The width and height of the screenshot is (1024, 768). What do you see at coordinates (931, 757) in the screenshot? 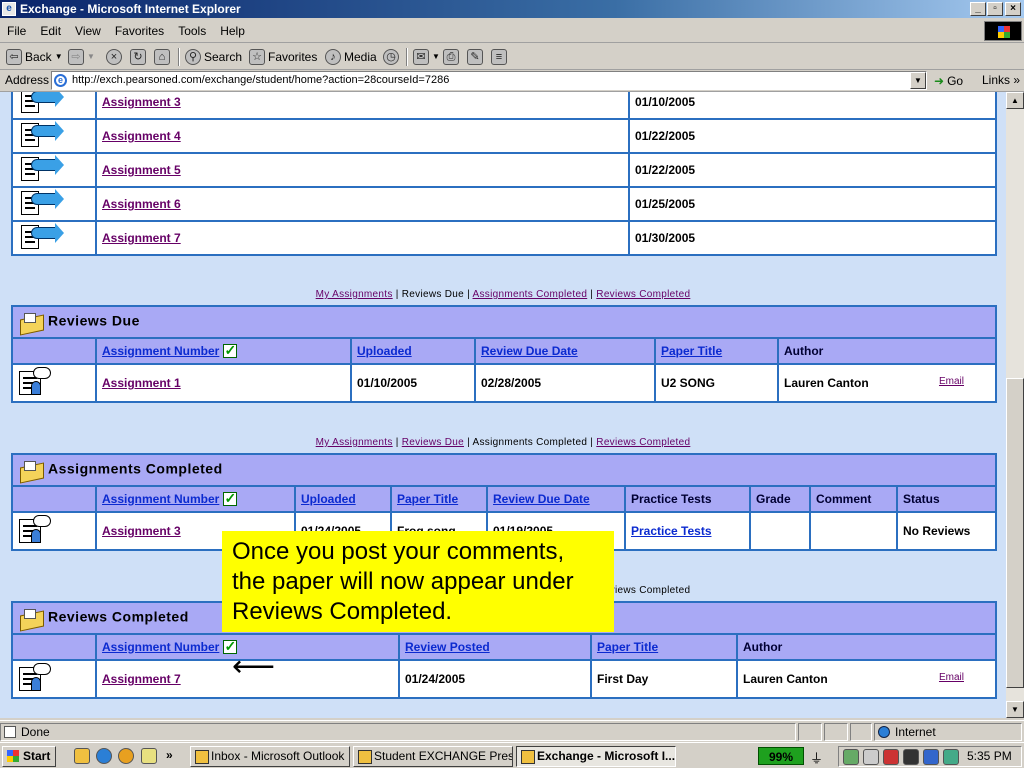
I see `tray-messenger-icon` at bounding box center [931, 757].